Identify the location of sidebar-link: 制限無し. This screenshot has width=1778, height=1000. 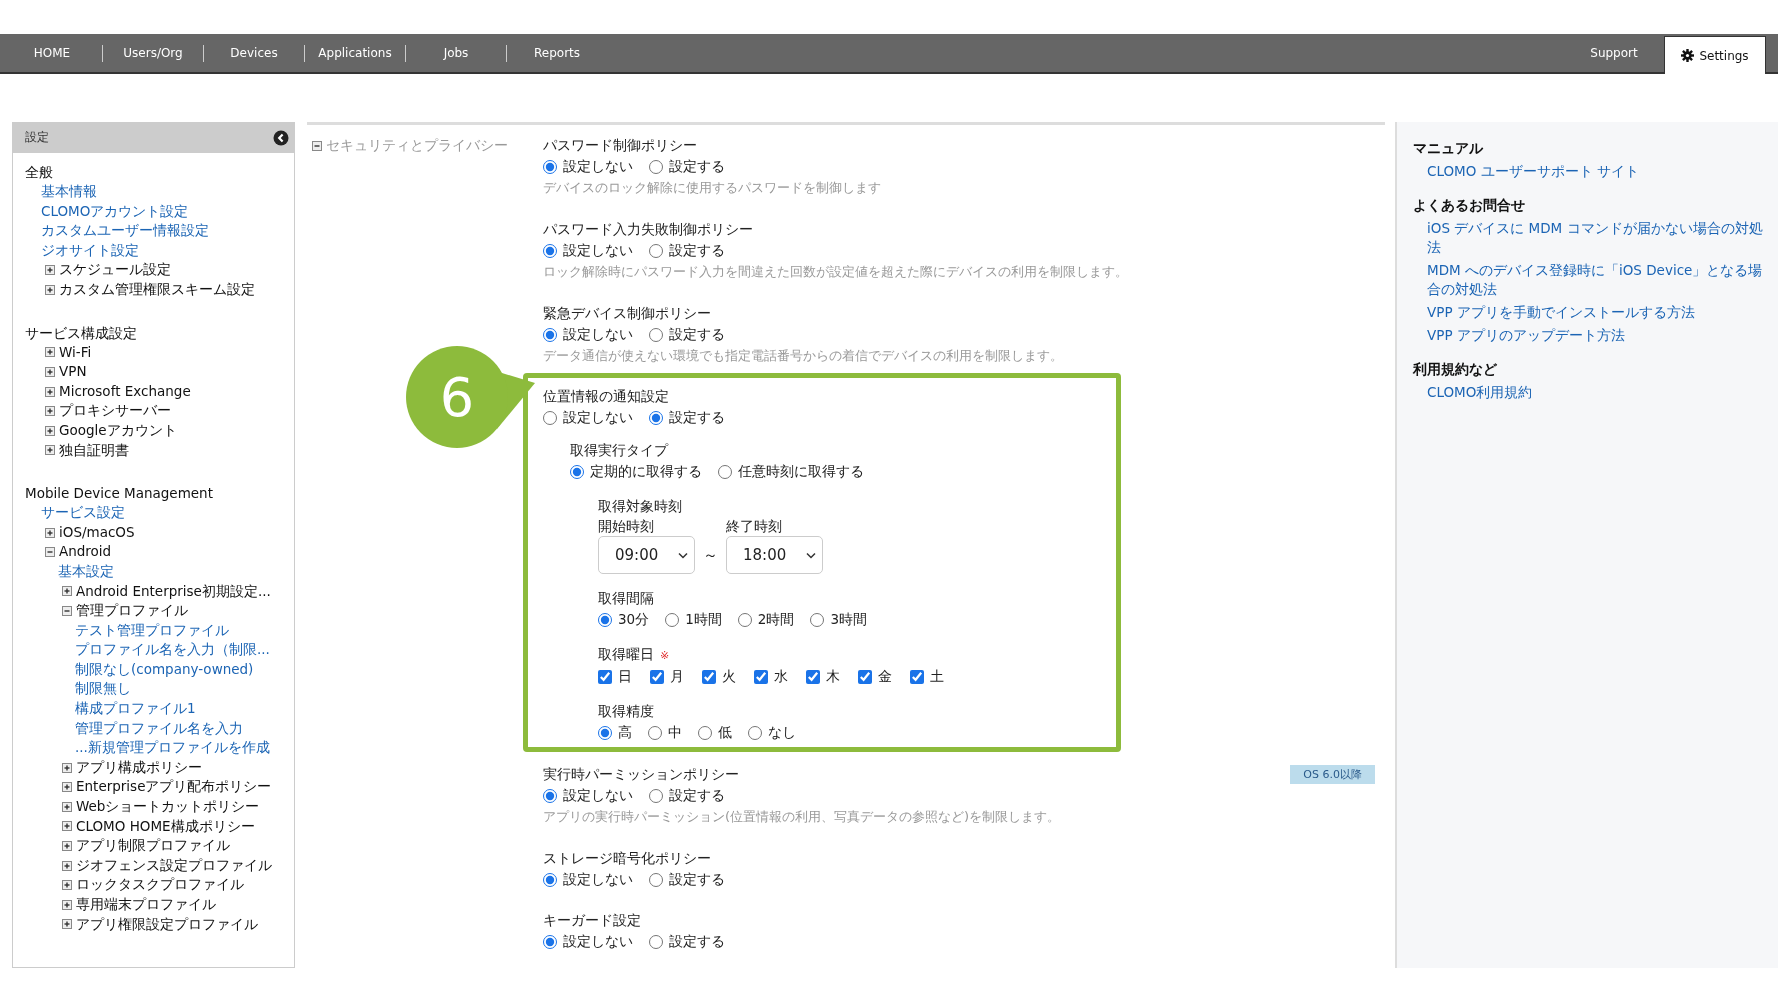
(103, 689).